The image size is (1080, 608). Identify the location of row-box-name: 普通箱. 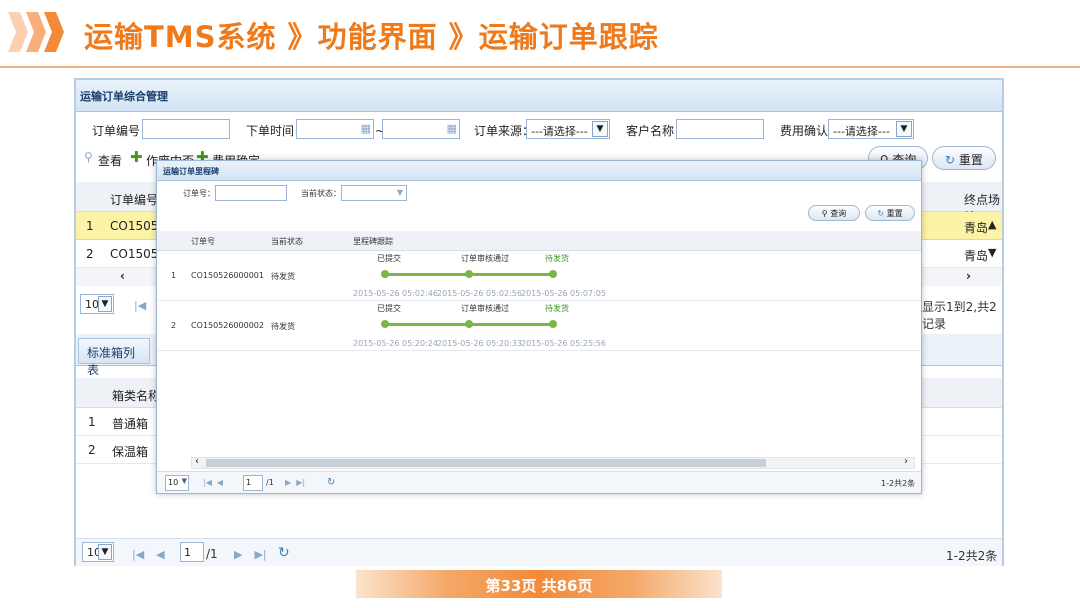
(130, 424).